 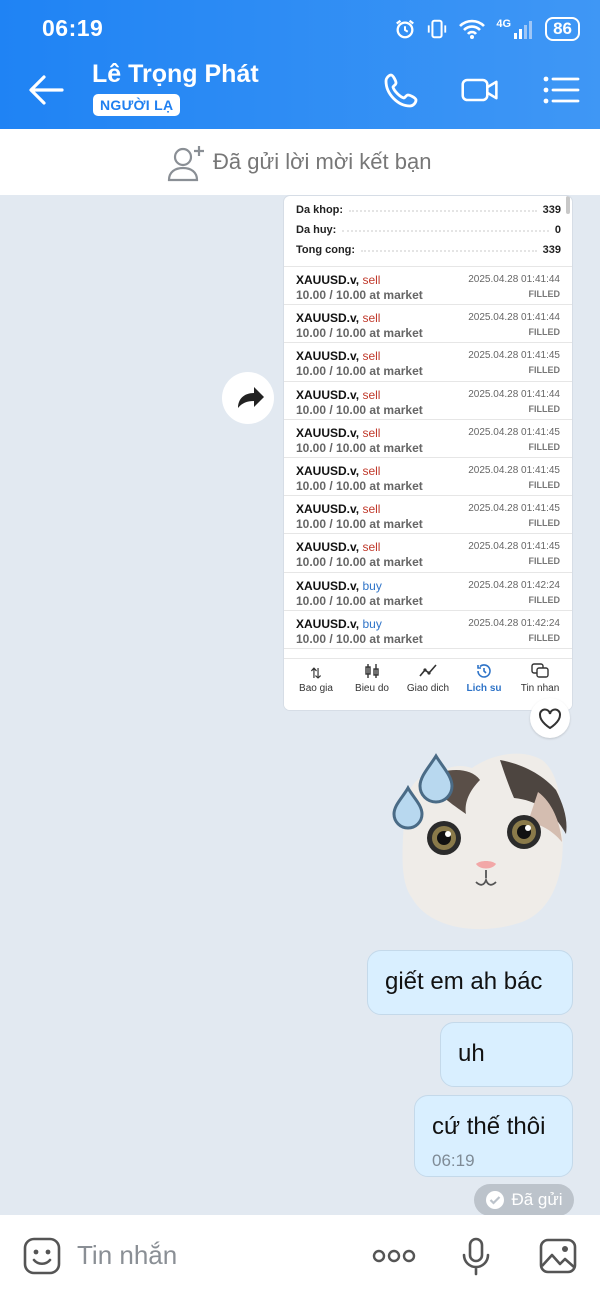 I want to click on nav-lich-su: Lich su, so click(x=484, y=678).